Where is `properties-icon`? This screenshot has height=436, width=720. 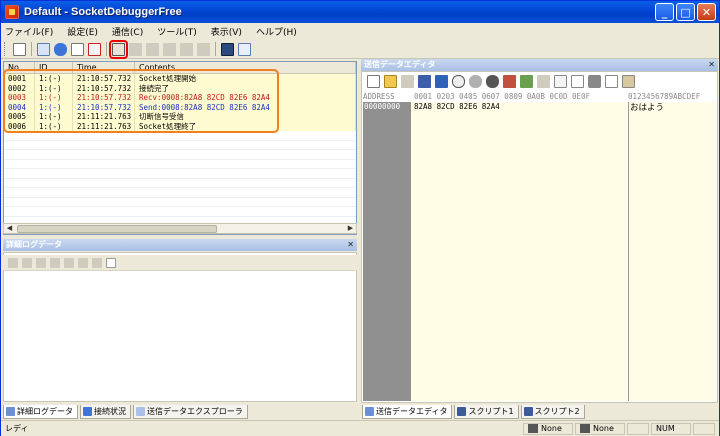 properties-icon is located at coordinates (43, 49).